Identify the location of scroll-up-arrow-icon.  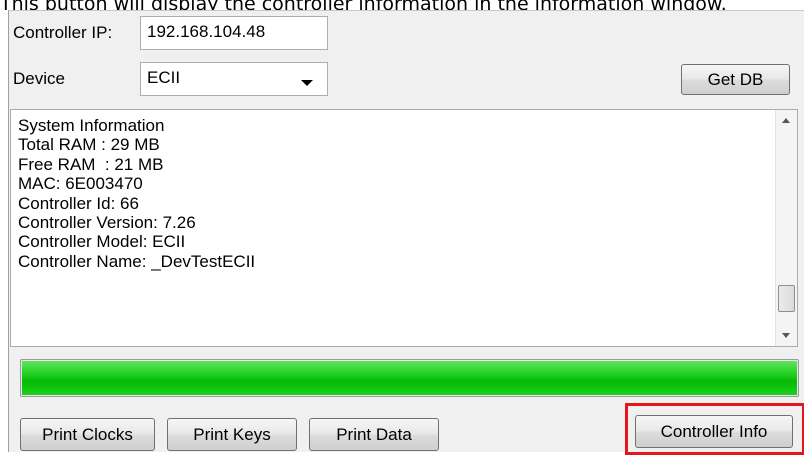
(786, 120).